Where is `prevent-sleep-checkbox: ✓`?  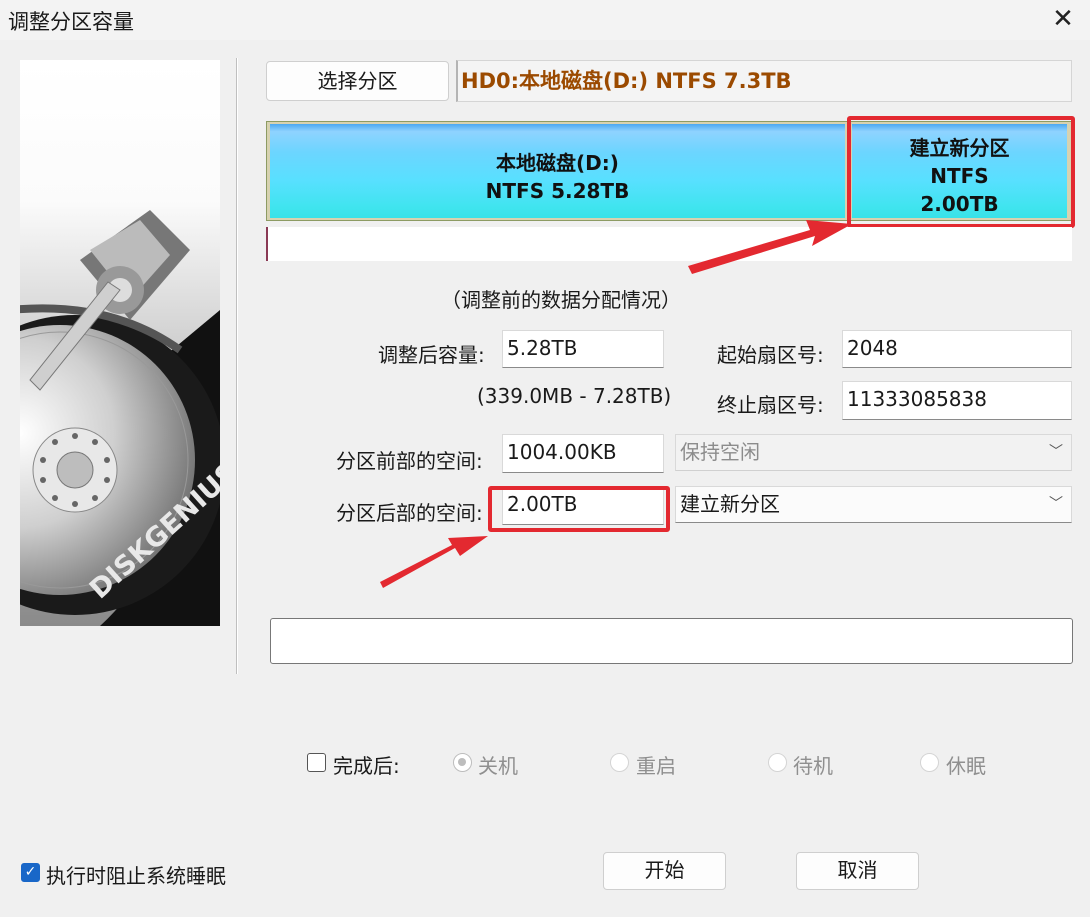
prevent-sleep-checkbox: ✓ is located at coordinates (30, 872).